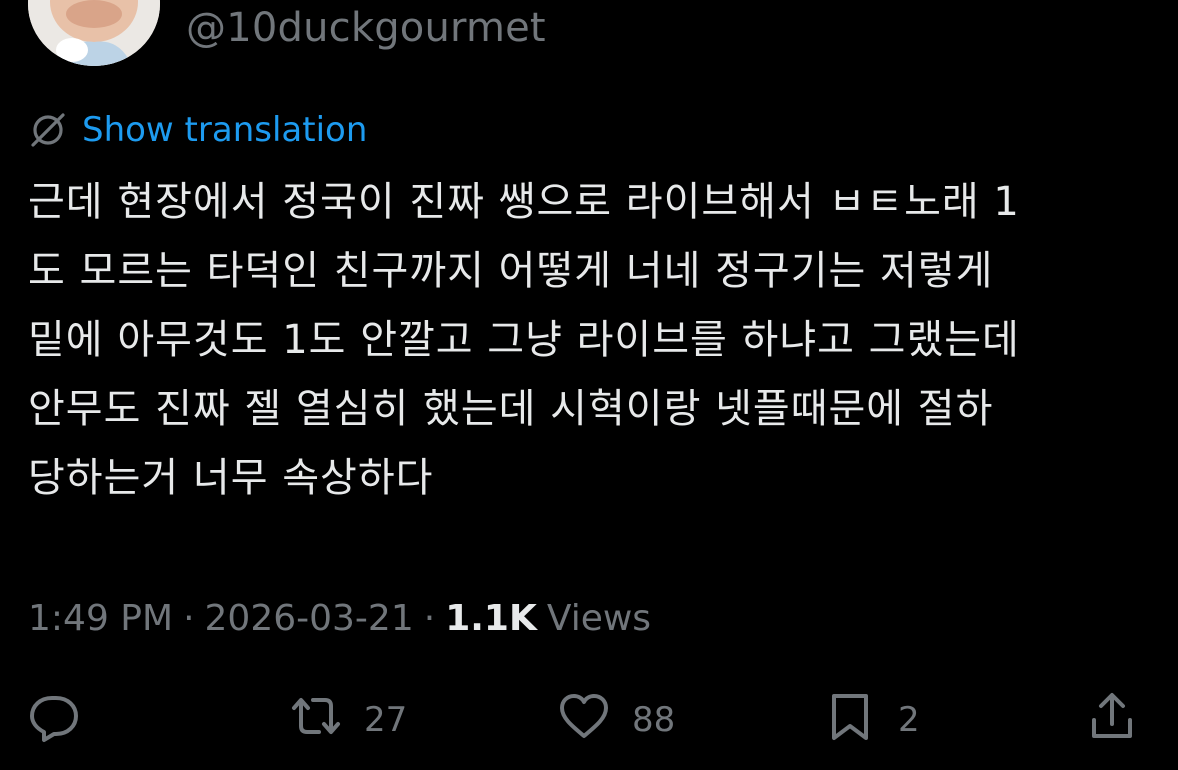  I want to click on tweet-meta: 1:49 PM · 2026-03-21 · 1.1K Views, so click(339, 618).